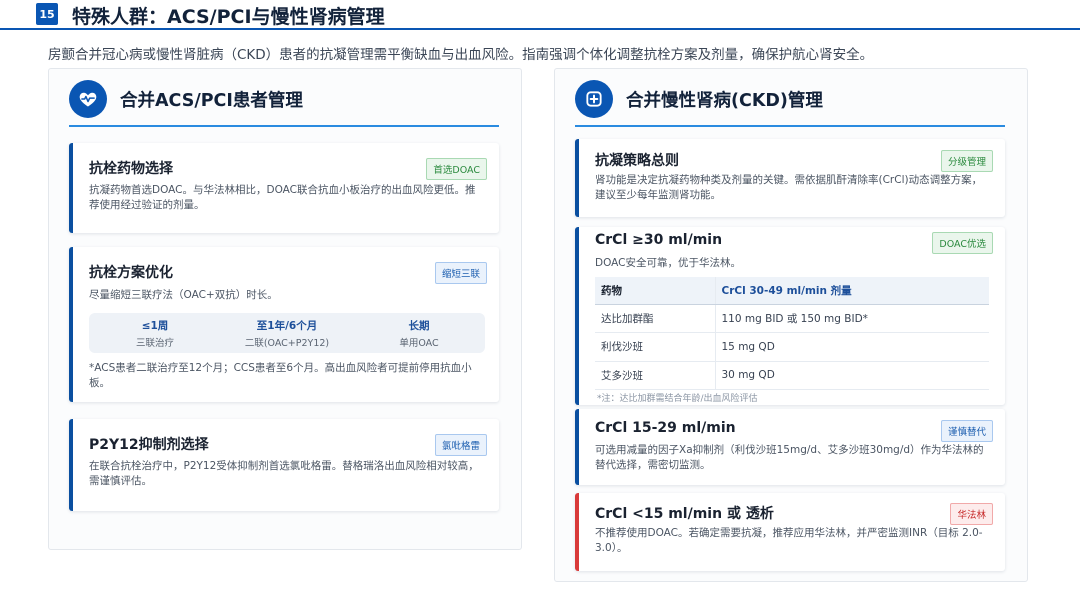 This screenshot has width=1080, height=608. Describe the element at coordinates (724, 100) in the screenshot. I see `panel-title: 合并慢性肾病(CKD)管理` at that location.